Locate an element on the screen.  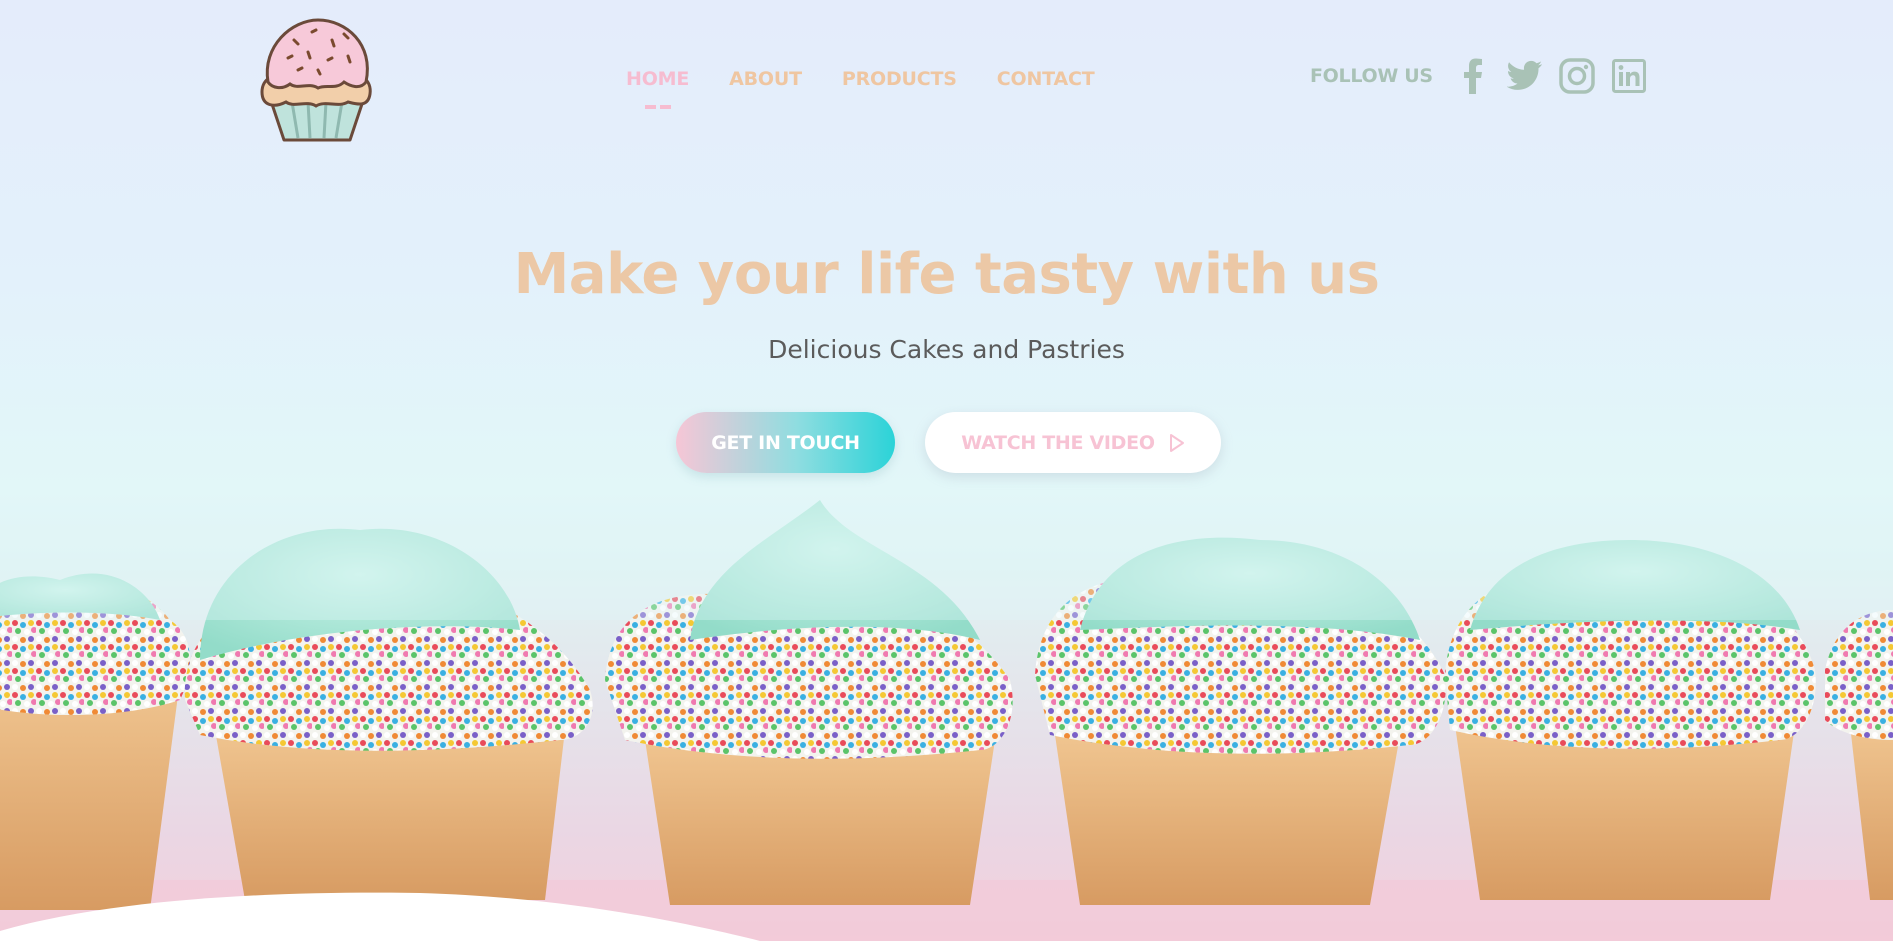
get-in-touch-button: GET IN TOUCH is located at coordinates (785, 442).